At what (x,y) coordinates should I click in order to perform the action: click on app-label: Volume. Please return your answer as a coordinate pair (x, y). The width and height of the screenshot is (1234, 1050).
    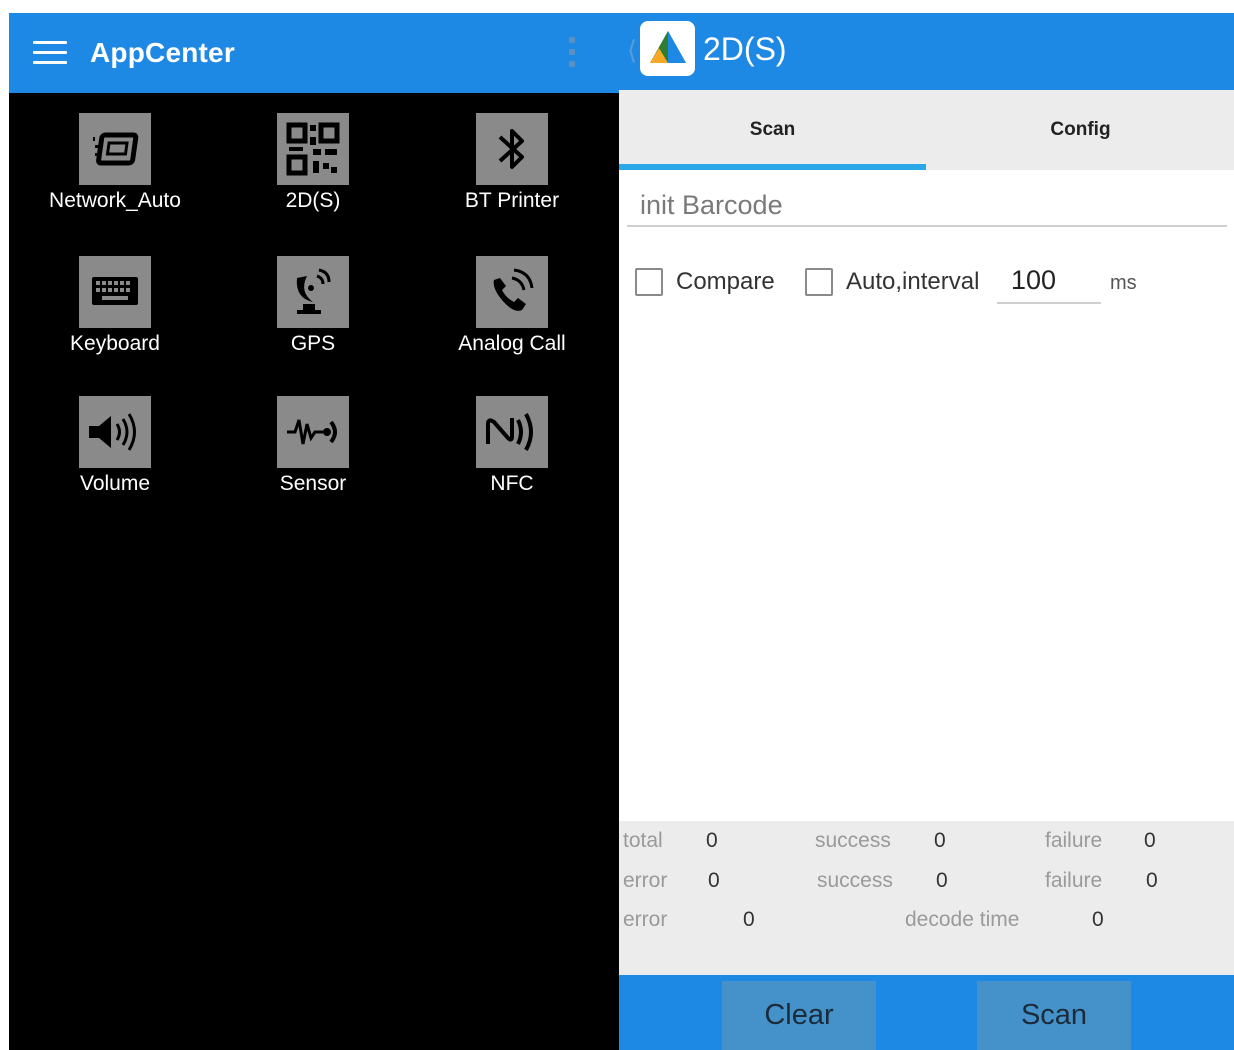
    Looking at the image, I should click on (115, 483).